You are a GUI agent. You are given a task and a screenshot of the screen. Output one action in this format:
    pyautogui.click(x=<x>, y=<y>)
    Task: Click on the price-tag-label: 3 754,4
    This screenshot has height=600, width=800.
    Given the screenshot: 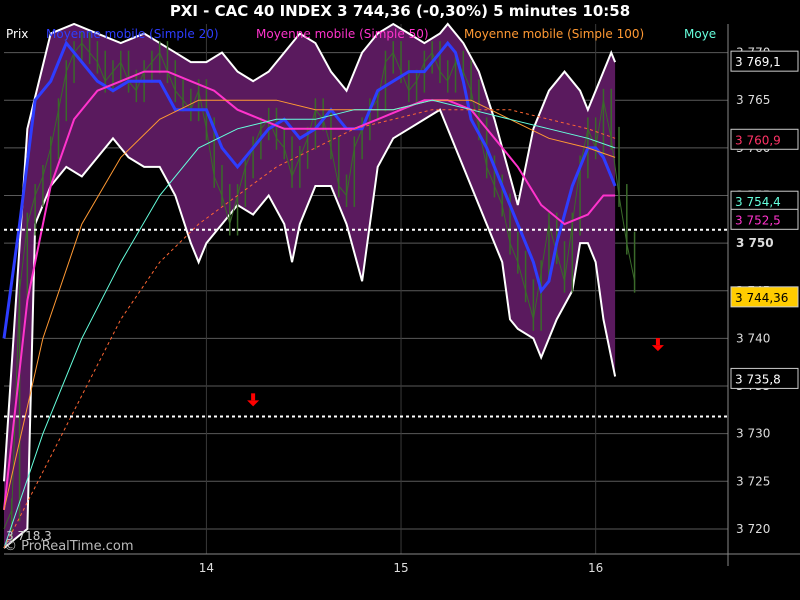 What is the action you would take?
    pyautogui.click(x=758, y=202)
    